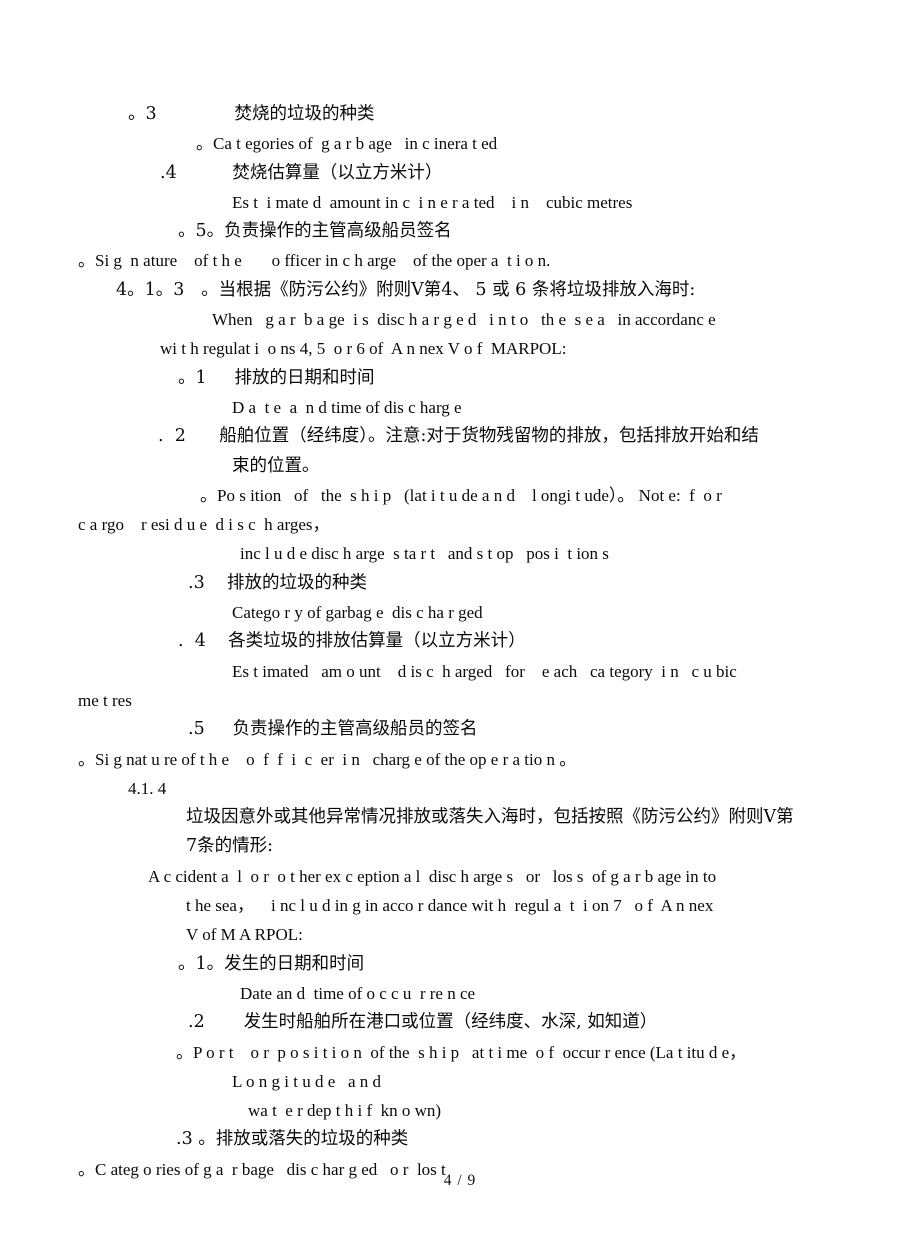 The image size is (920, 1249). I want to click on document-line: .3 。排放或落失的垃圾的种类, so click(292, 1139).